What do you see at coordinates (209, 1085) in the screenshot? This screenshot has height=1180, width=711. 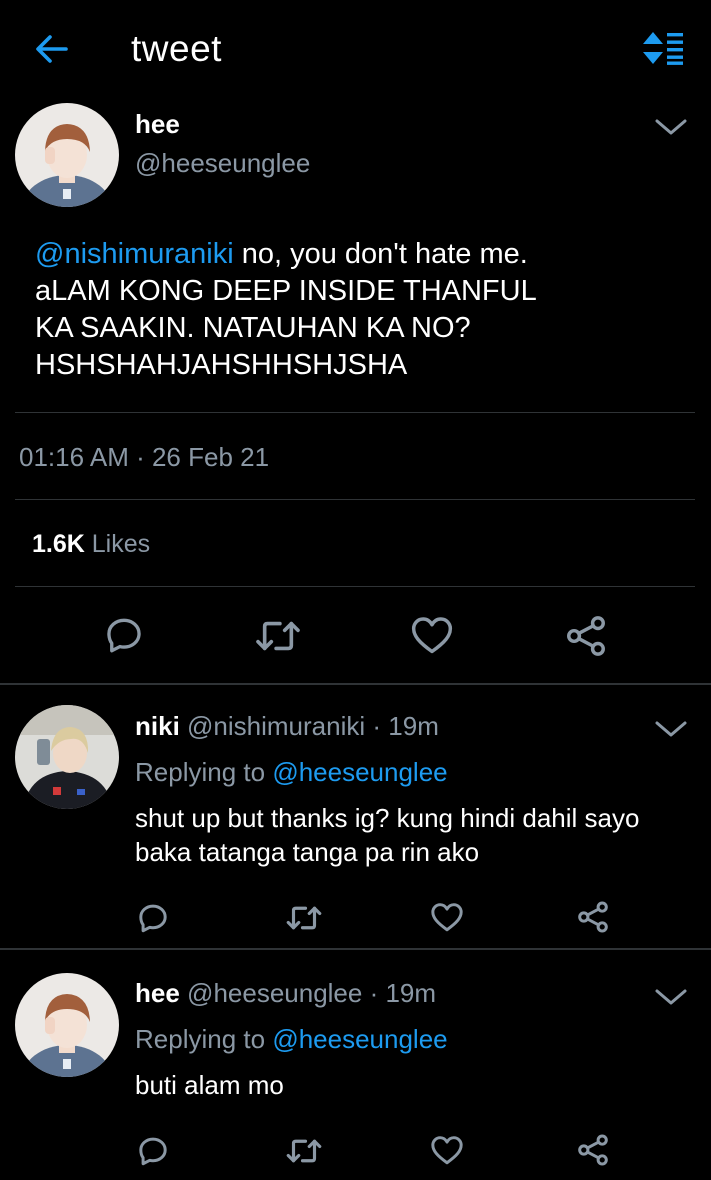 I see `reply-text-line: buti alam mo` at bounding box center [209, 1085].